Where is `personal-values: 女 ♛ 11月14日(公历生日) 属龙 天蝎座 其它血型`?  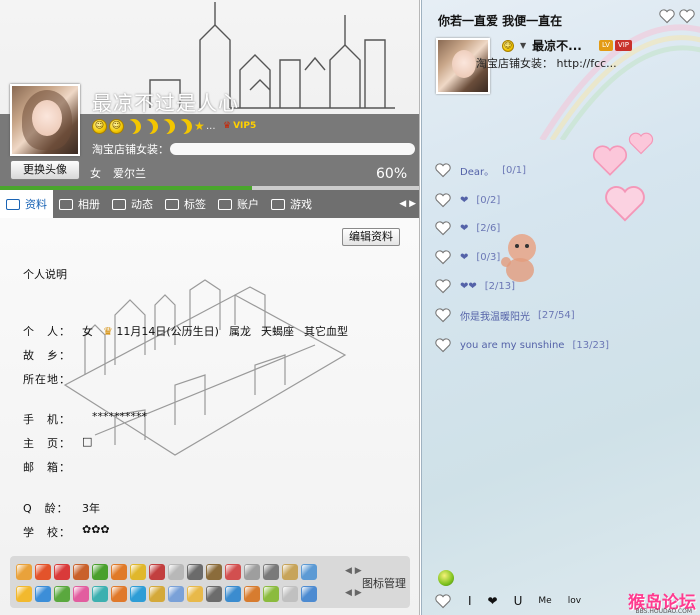
personal-values: 女 ♛ 11月14日(公历生日) 属龙 天蝎座 其它血型 is located at coordinates (215, 331).